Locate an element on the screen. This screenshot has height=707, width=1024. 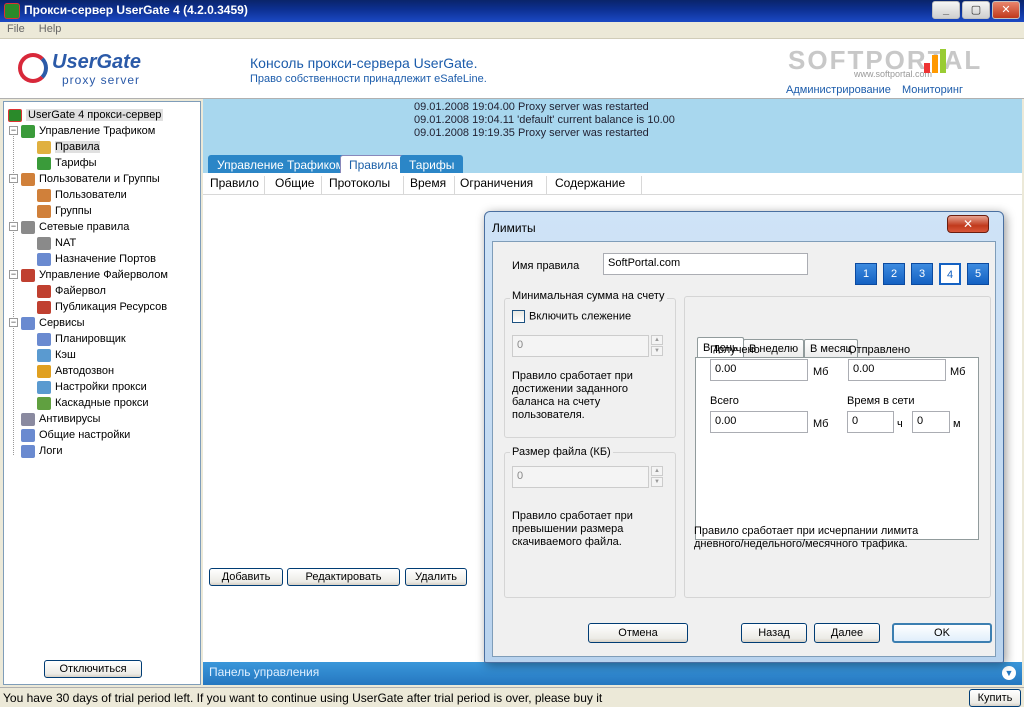
usergate-logo: UserGate proxy server is located at coordinates (88, 68).